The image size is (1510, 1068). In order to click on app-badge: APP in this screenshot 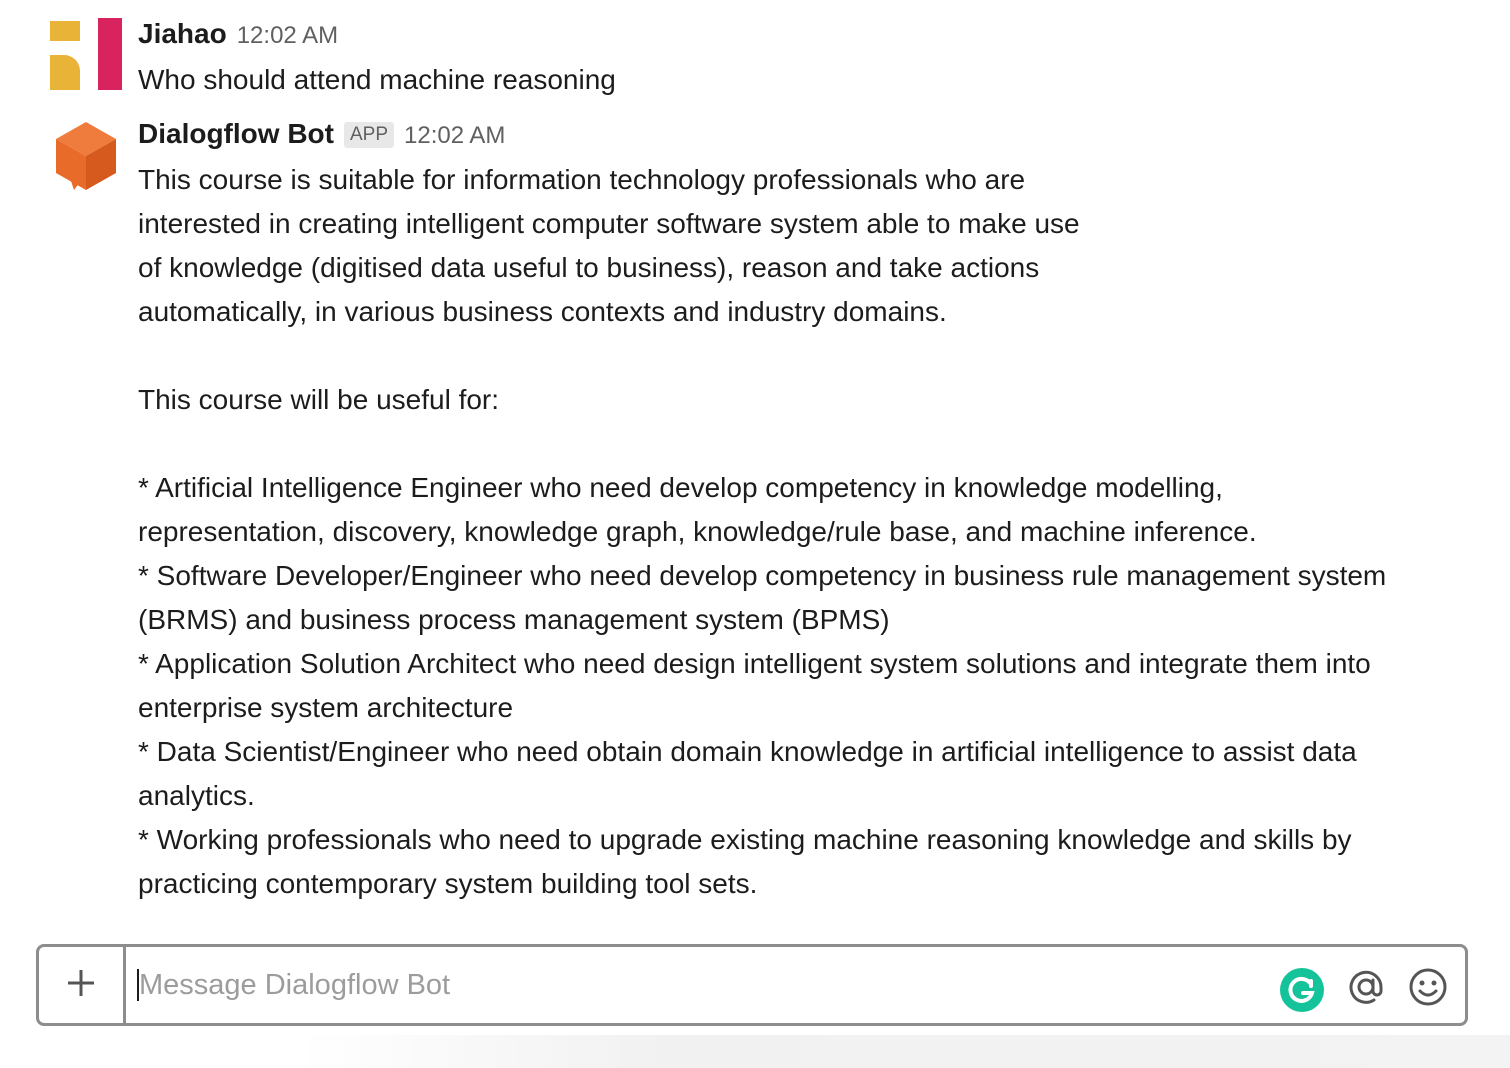, I will do `click(369, 135)`.